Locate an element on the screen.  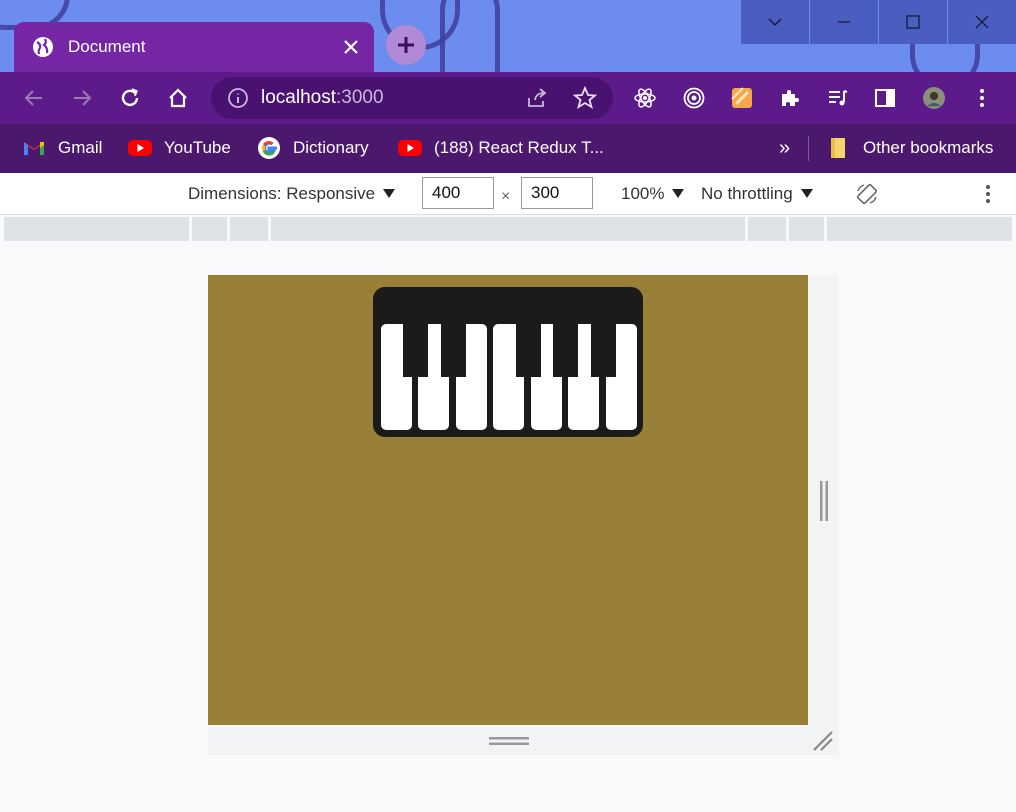
bookmarks-overflow-button: » is located at coordinates (784, 148).